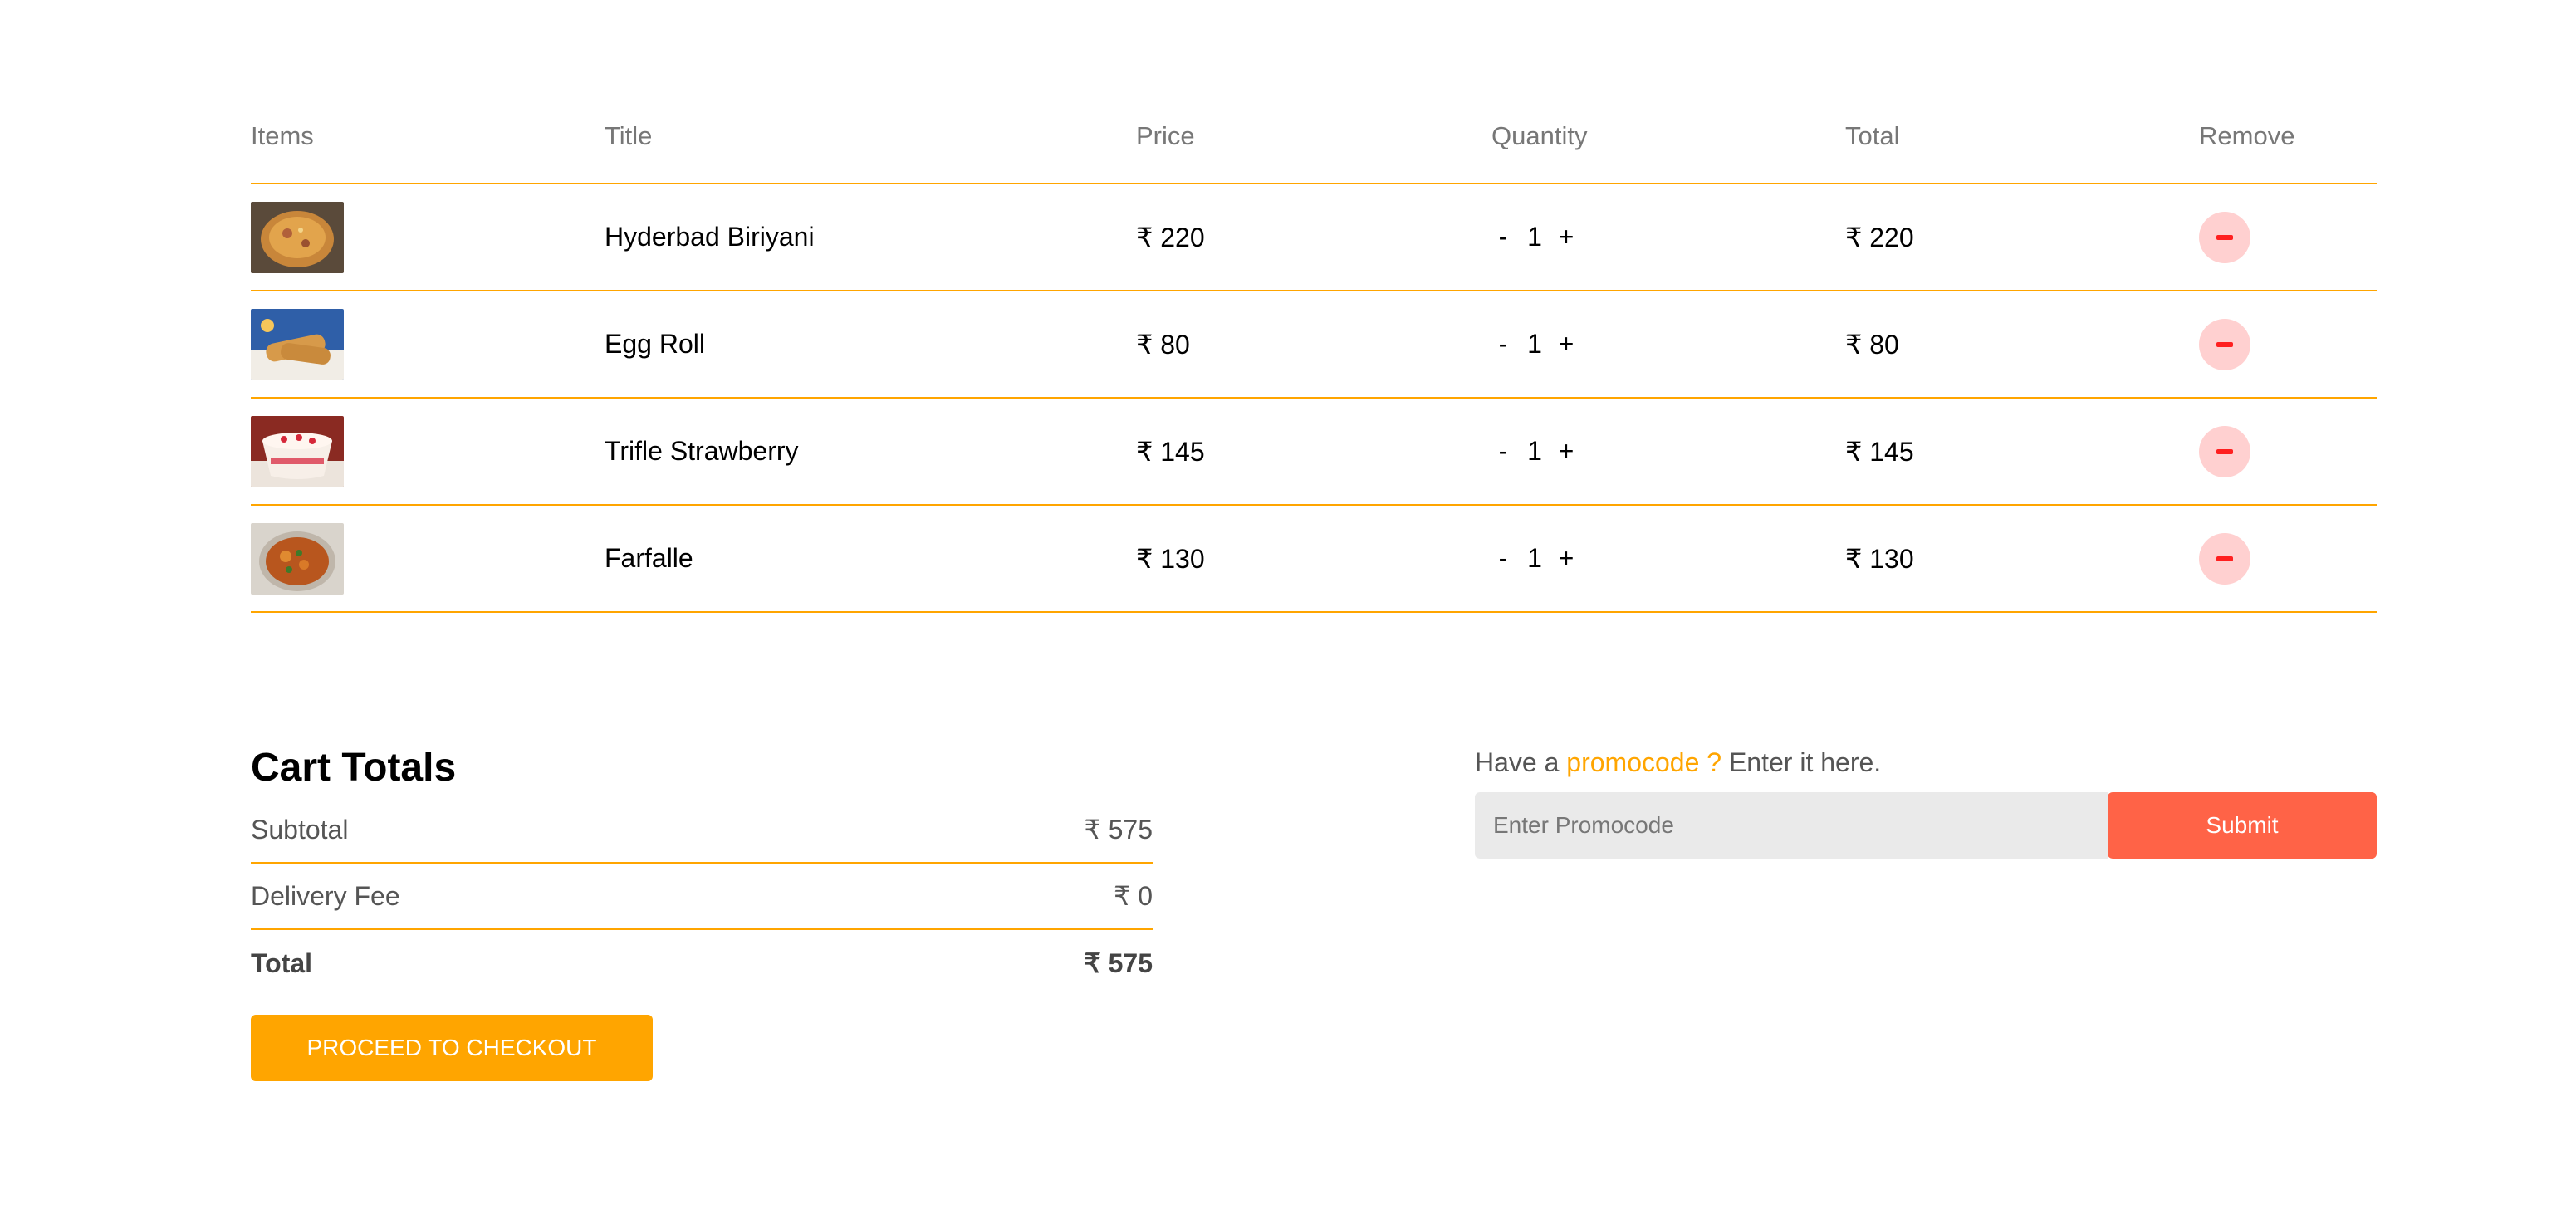 This screenshot has width=2576, height=1224. Describe the element at coordinates (629, 135) in the screenshot. I see `header-title: Title` at that location.